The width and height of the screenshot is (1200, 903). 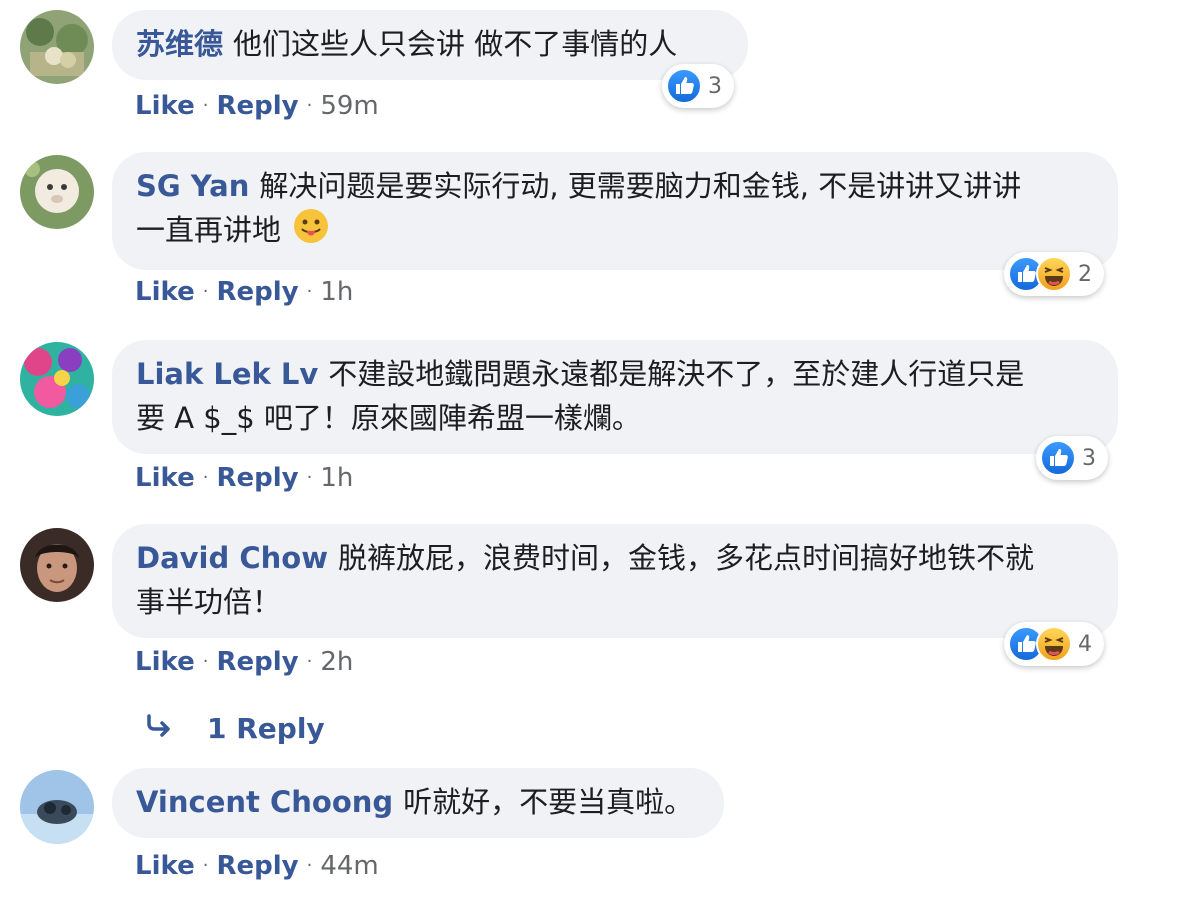 I want to click on comment-actions: Like · Reply · 59m, so click(x=257, y=106).